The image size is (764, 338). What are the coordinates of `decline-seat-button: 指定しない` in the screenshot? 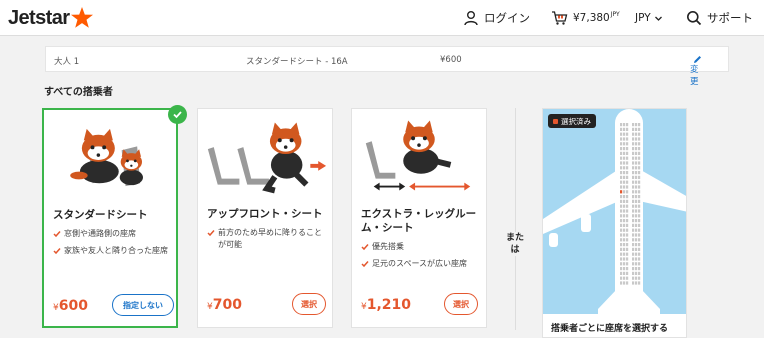 It's located at (143, 305).